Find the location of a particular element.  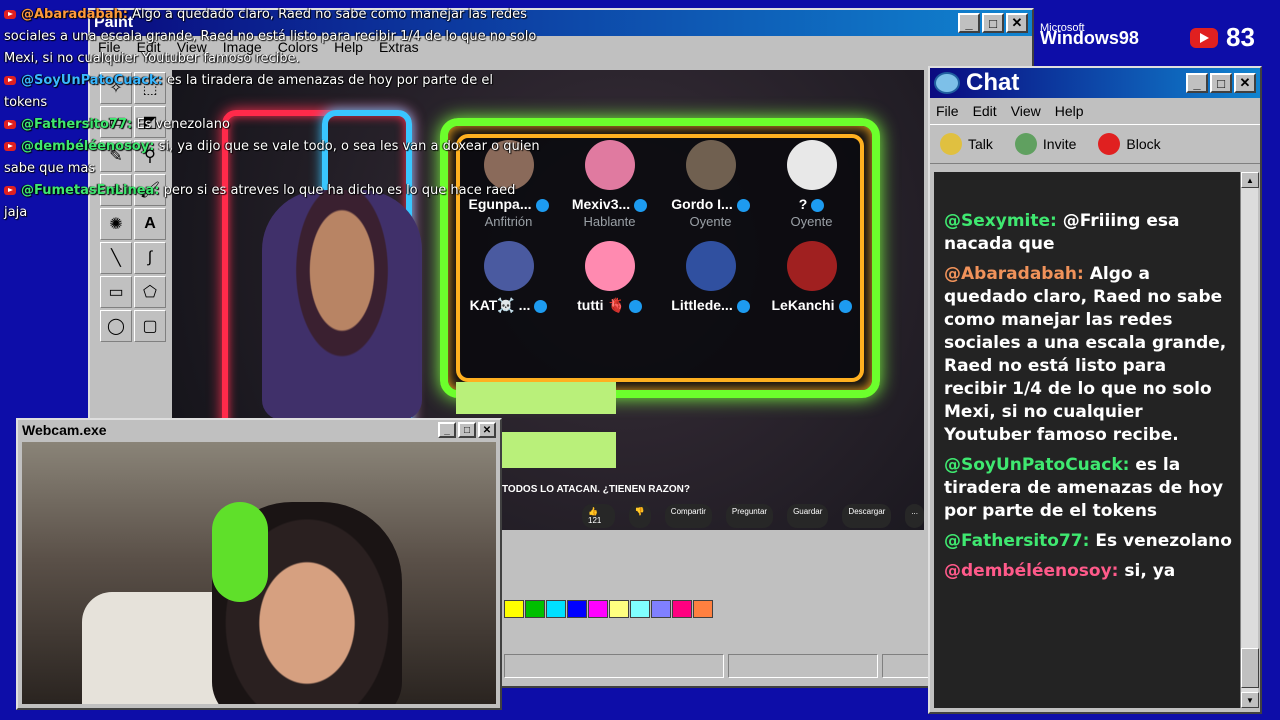

block-label: Block is located at coordinates (1143, 144).